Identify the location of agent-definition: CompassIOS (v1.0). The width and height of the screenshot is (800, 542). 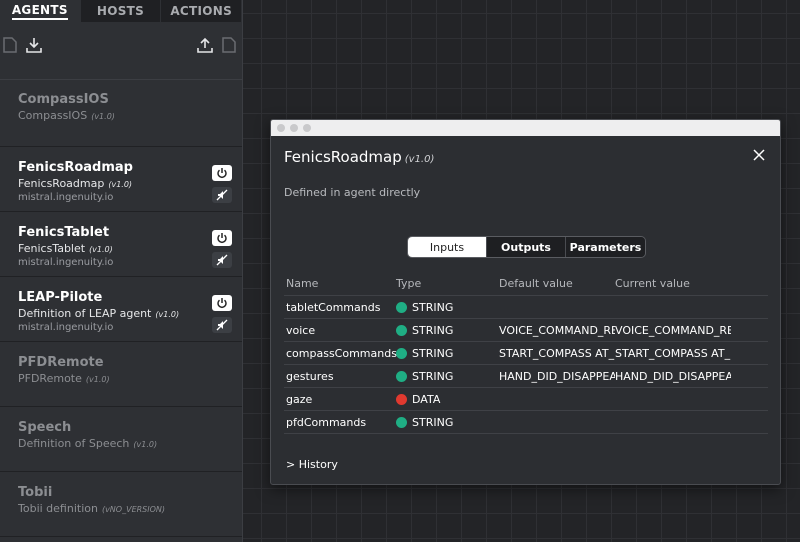
(66, 115).